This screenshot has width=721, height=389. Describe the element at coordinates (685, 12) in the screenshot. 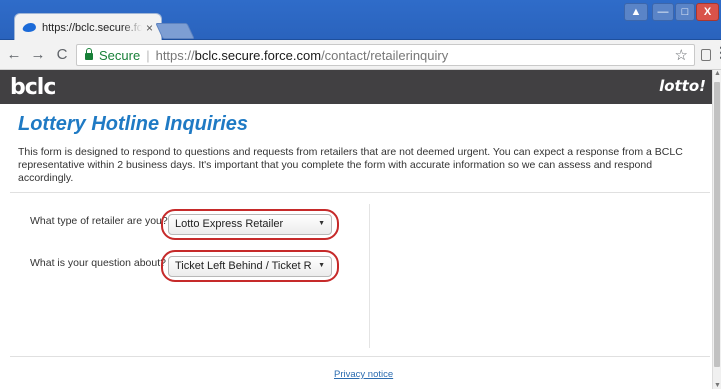

I see `maximize-button: □` at that location.